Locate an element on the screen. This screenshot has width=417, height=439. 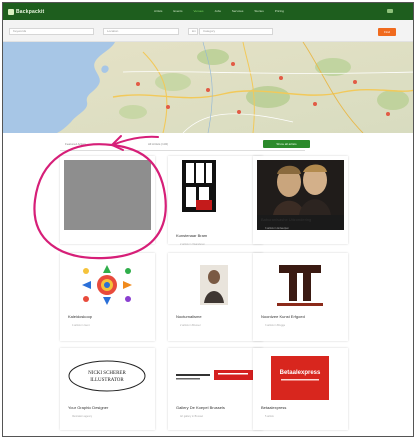
nav-item-jobs: Jobs is located at coordinates (218, 11).